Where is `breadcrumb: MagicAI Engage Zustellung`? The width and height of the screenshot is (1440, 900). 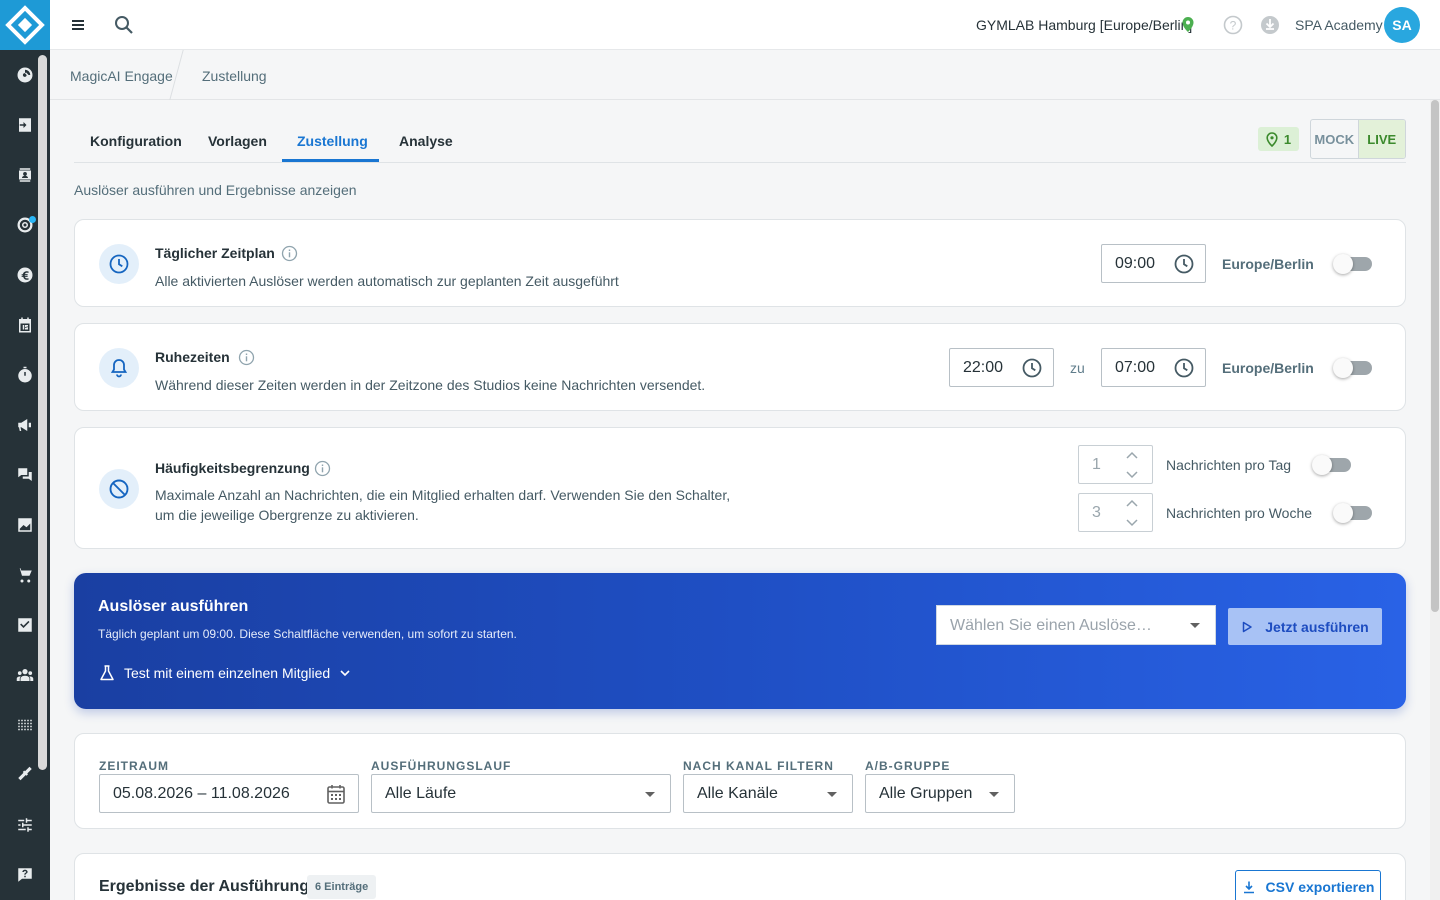 breadcrumb: MagicAI Engage Zustellung is located at coordinates (745, 75).